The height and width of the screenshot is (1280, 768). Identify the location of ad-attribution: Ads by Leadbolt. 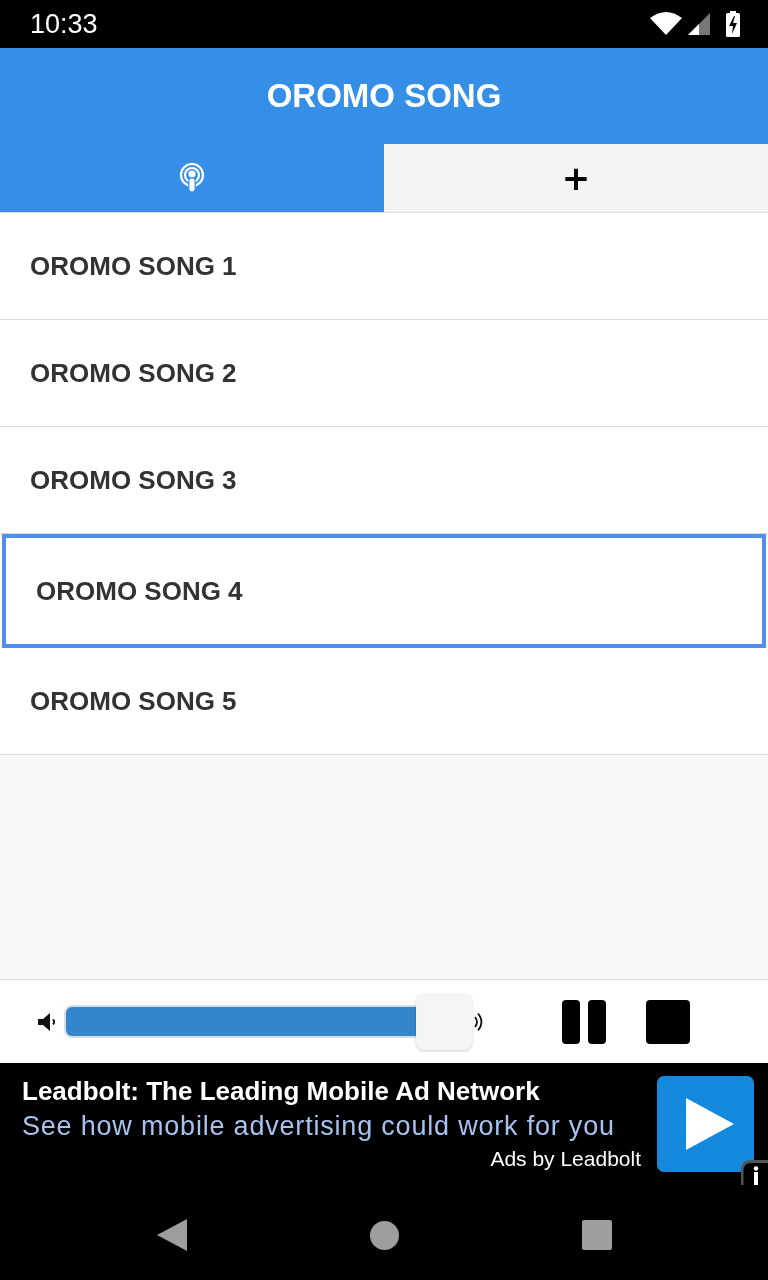
(565, 1159).